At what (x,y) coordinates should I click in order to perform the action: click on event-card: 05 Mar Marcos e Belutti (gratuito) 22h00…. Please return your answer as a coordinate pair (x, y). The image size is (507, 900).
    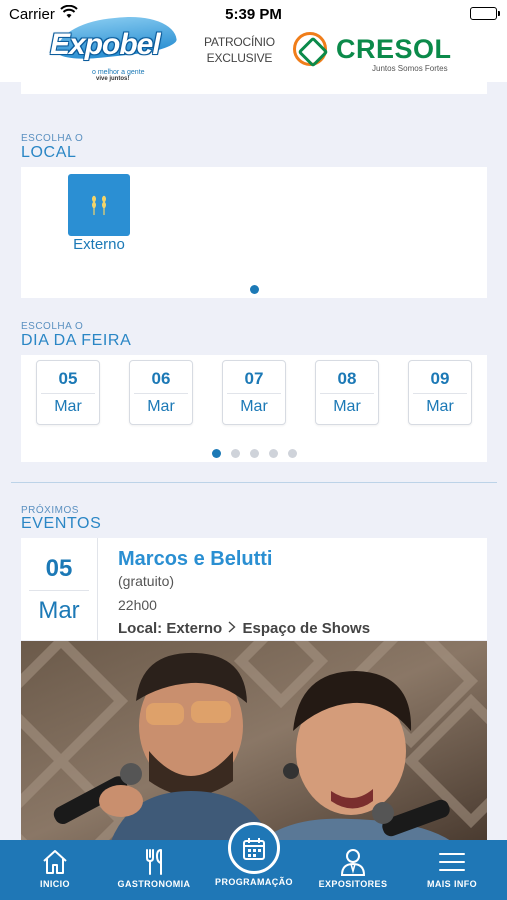
    Looking at the image, I should click on (254, 589).